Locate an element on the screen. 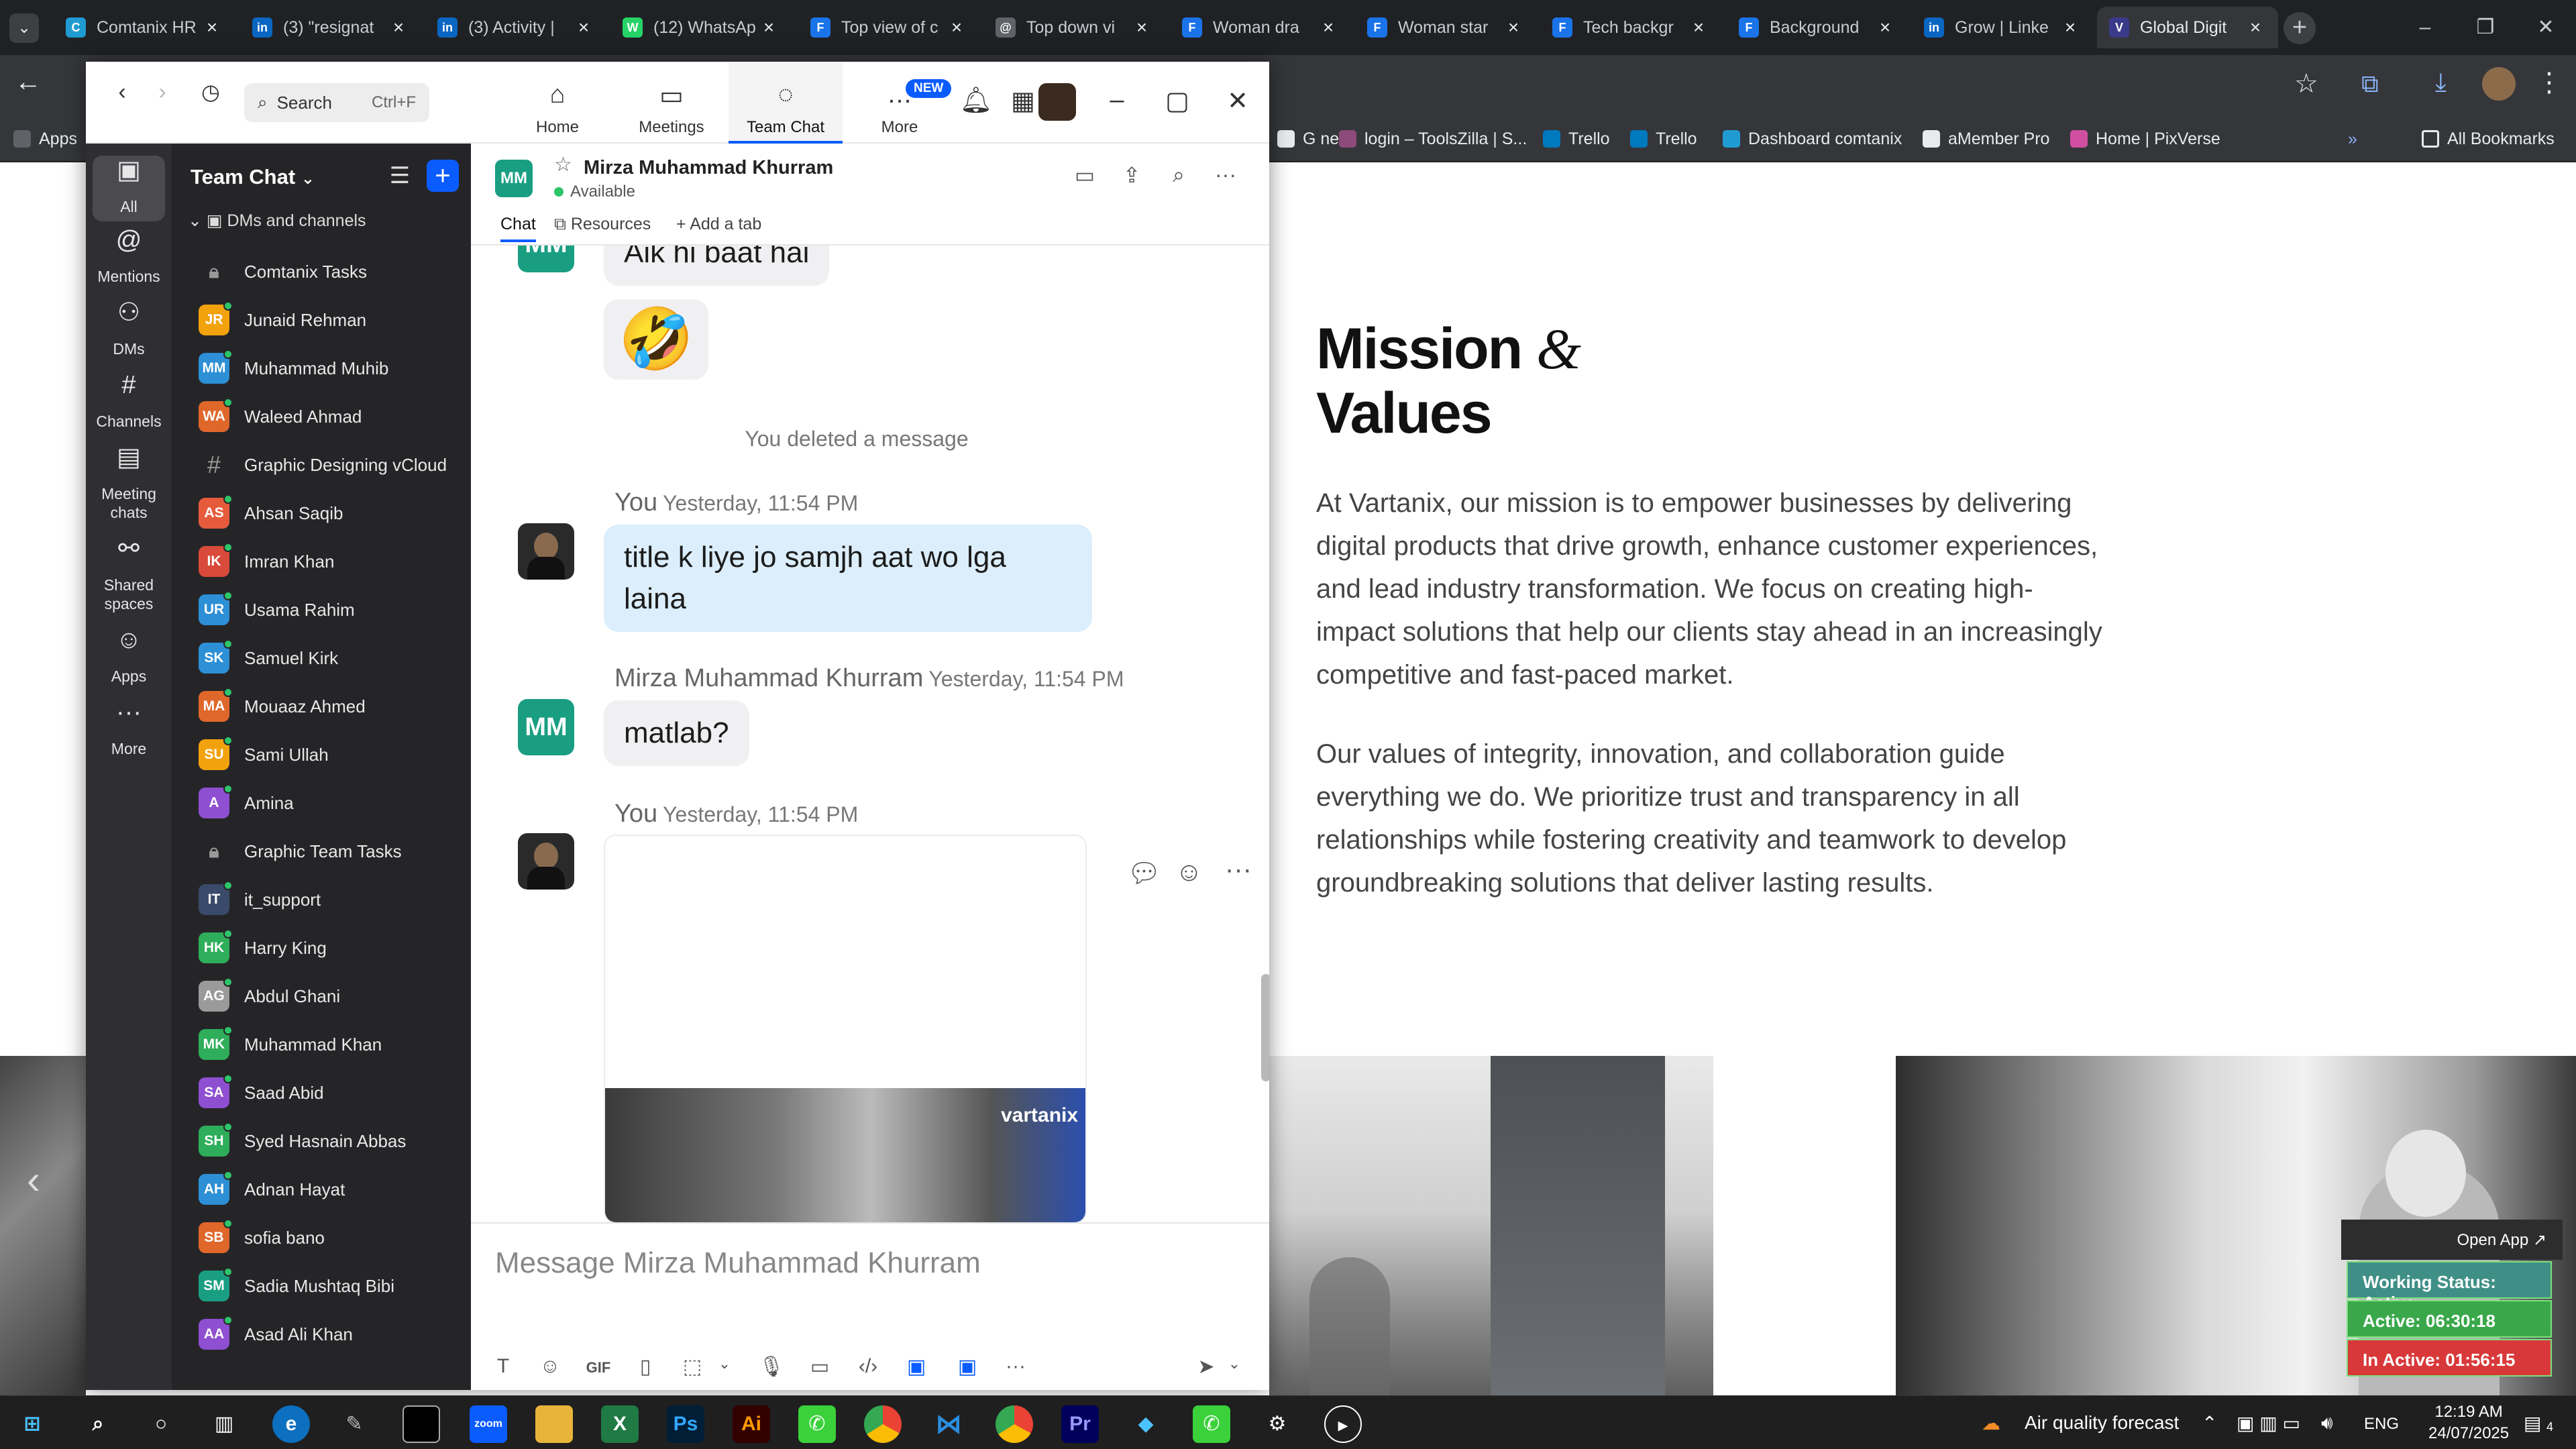 The width and height of the screenshot is (2576, 1449). carousel-prev-icon: ‹ is located at coordinates (33, 1180).